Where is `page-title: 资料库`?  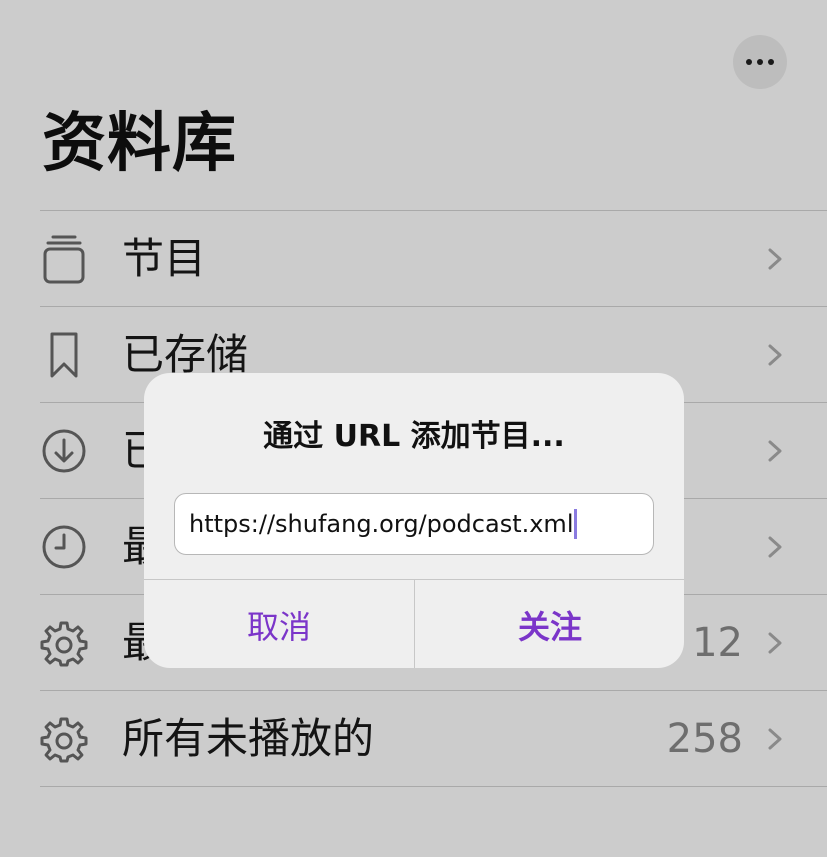 page-title: 资料库 is located at coordinates (139, 144).